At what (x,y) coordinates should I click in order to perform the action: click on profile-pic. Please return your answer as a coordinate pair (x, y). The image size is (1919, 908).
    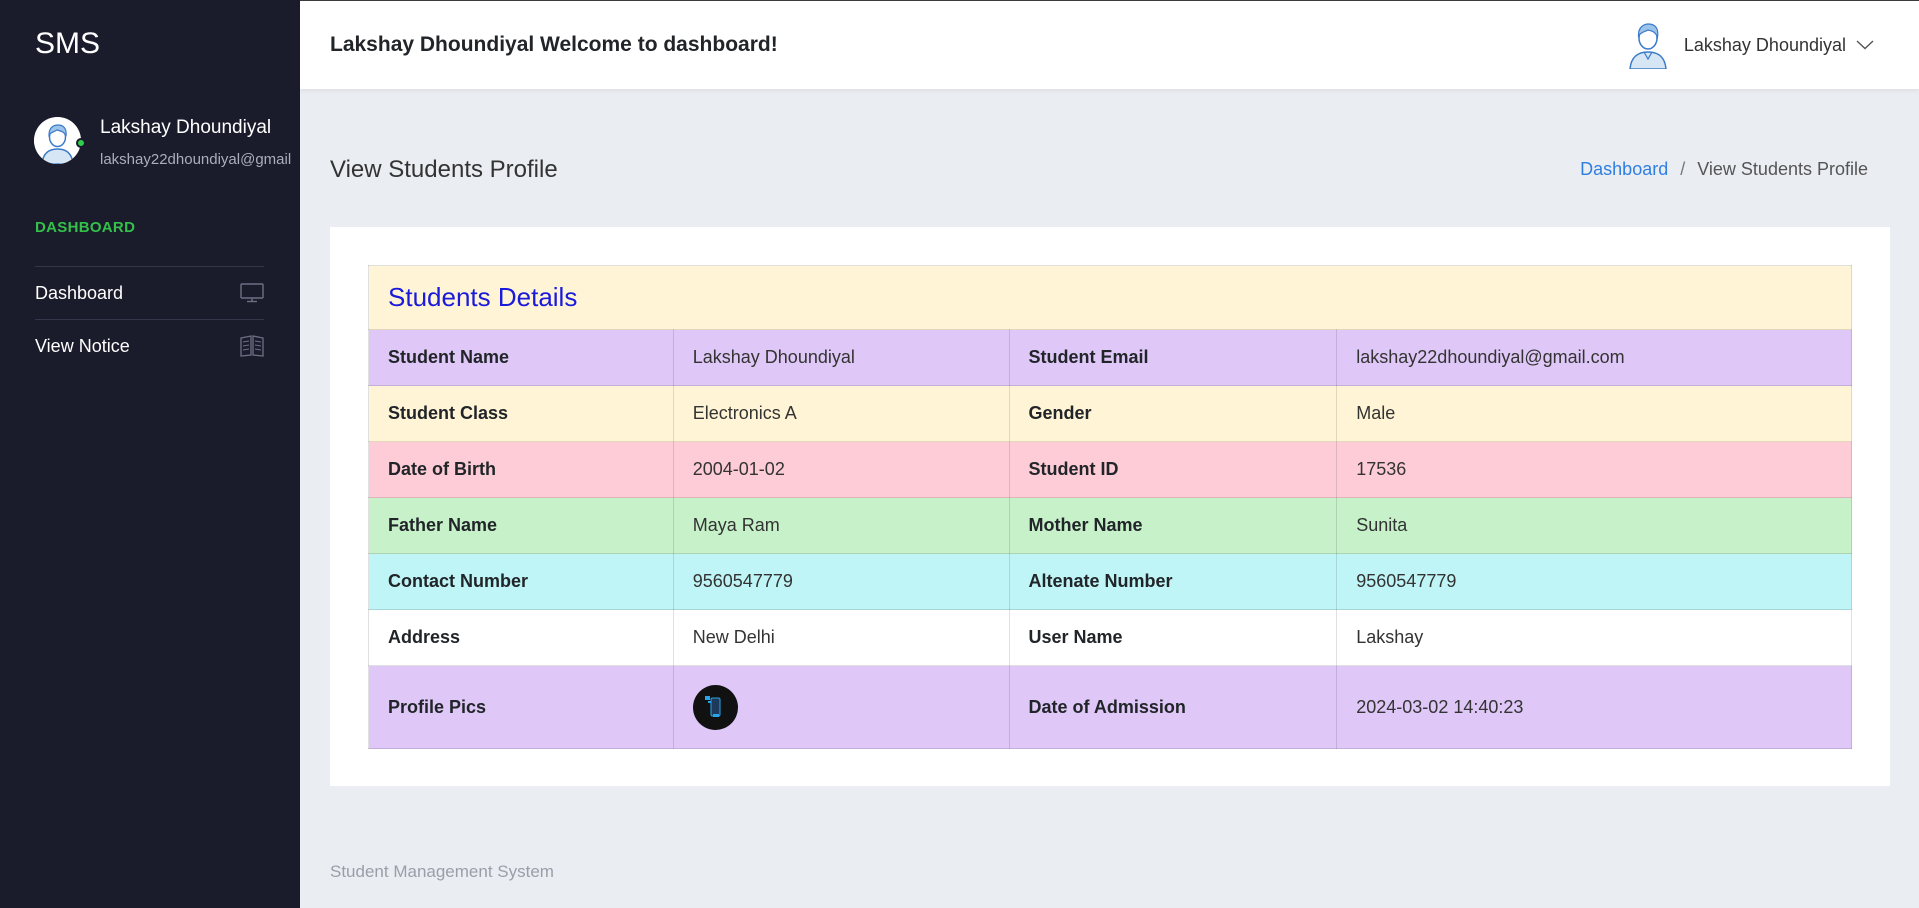
    Looking at the image, I should click on (715, 707).